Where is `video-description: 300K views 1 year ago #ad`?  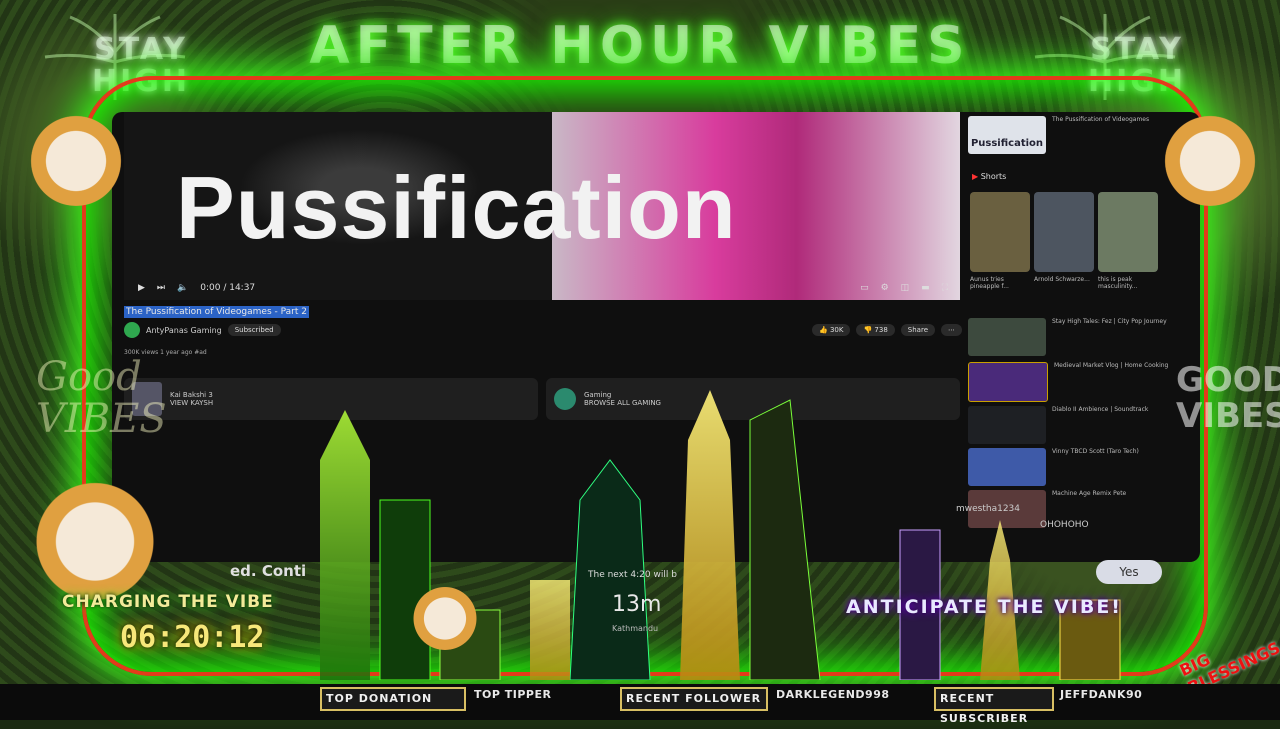 video-description: 300K views 1 year ago #ad is located at coordinates (542, 359).